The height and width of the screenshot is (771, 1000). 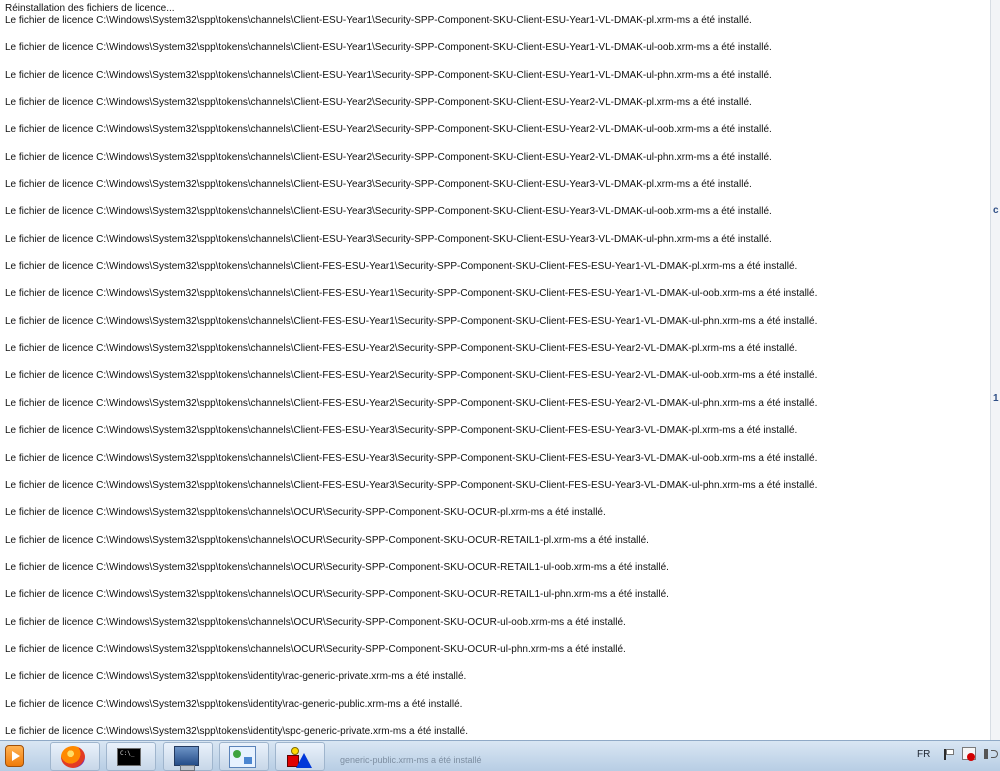 What do you see at coordinates (923, 754) in the screenshot?
I see `language-indicator: FR` at bounding box center [923, 754].